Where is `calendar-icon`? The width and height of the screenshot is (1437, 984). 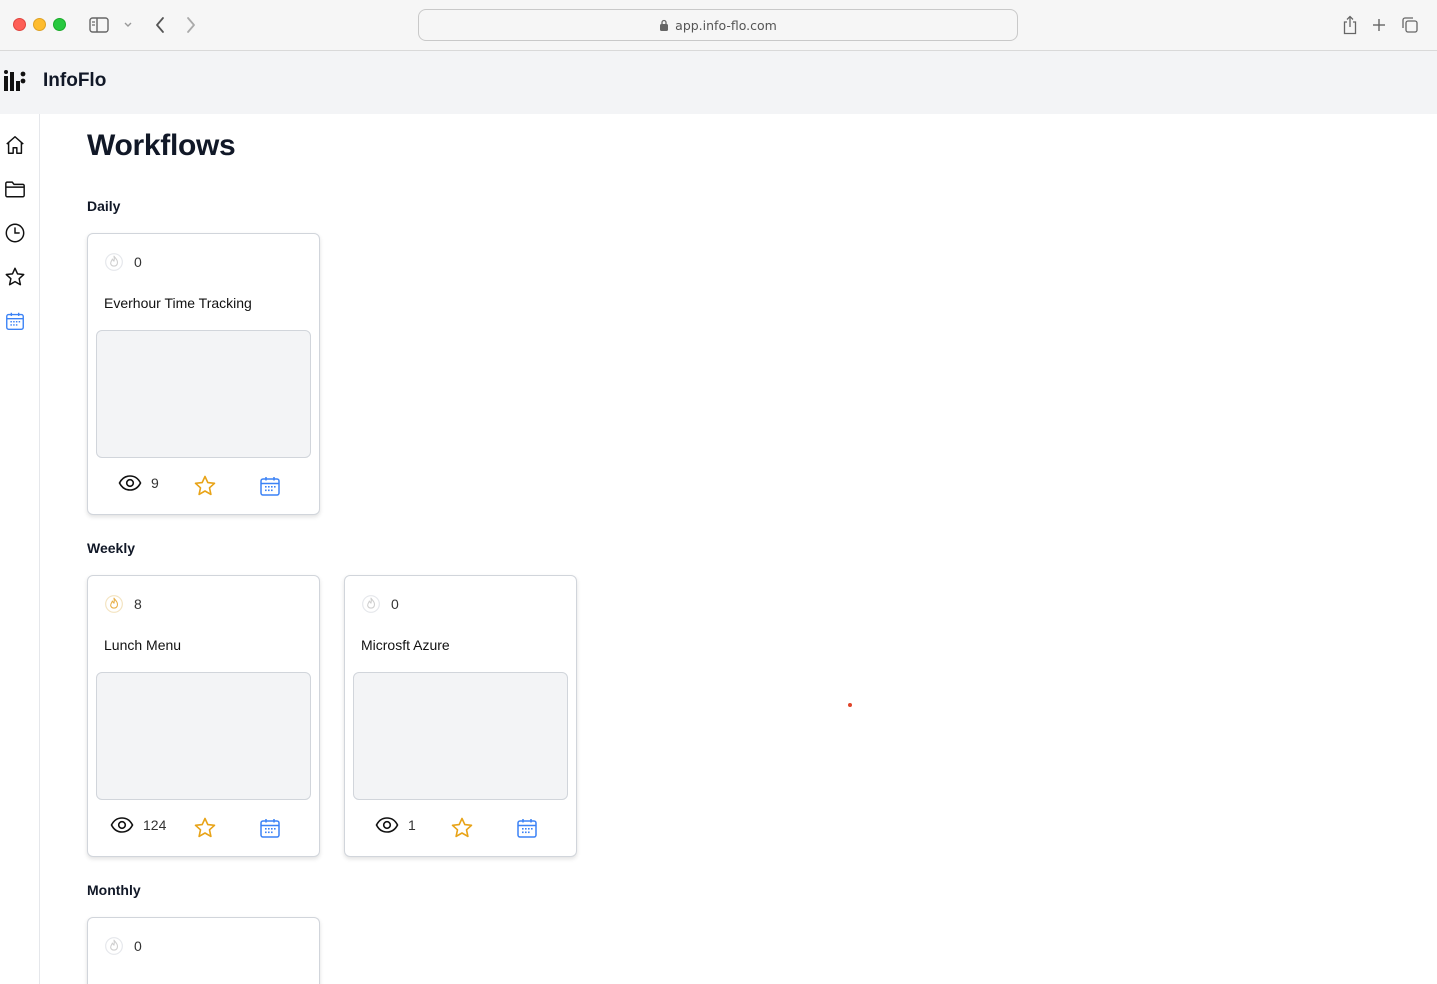 calendar-icon is located at coordinates (15, 321).